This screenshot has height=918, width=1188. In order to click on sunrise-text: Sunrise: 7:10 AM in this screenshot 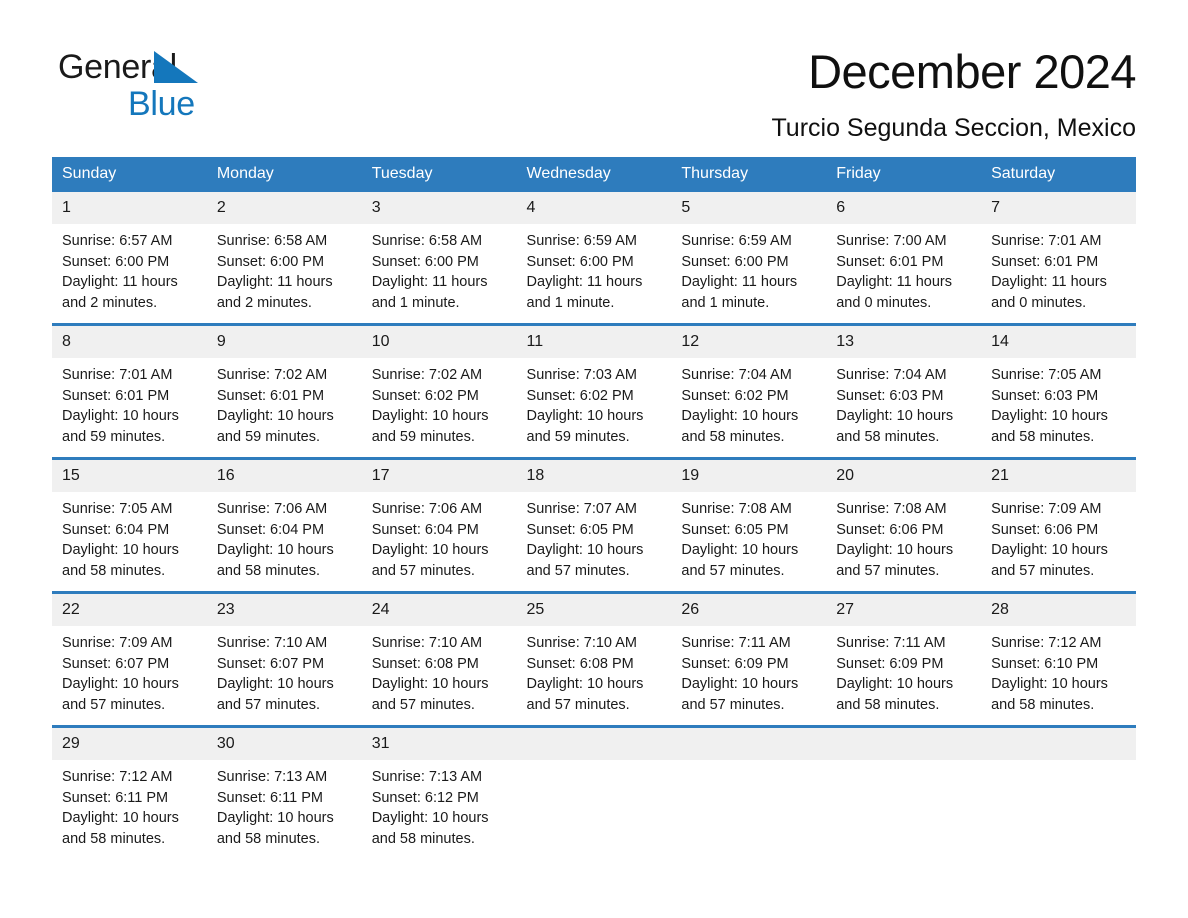, I will do `click(272, 643)`.